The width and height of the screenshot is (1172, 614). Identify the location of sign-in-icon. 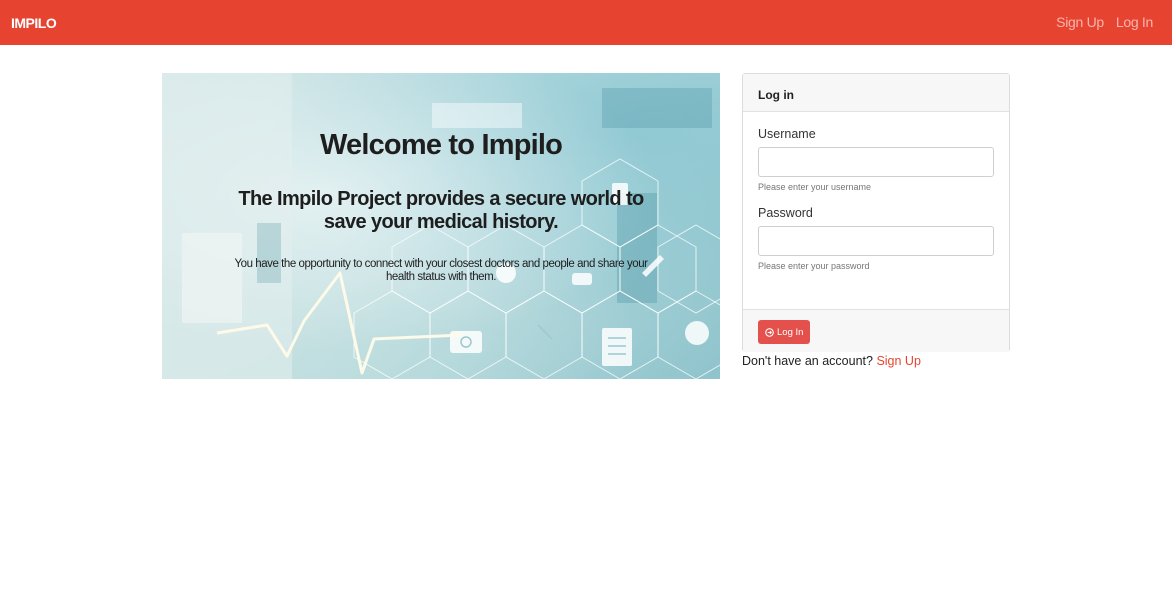
(769, 332).